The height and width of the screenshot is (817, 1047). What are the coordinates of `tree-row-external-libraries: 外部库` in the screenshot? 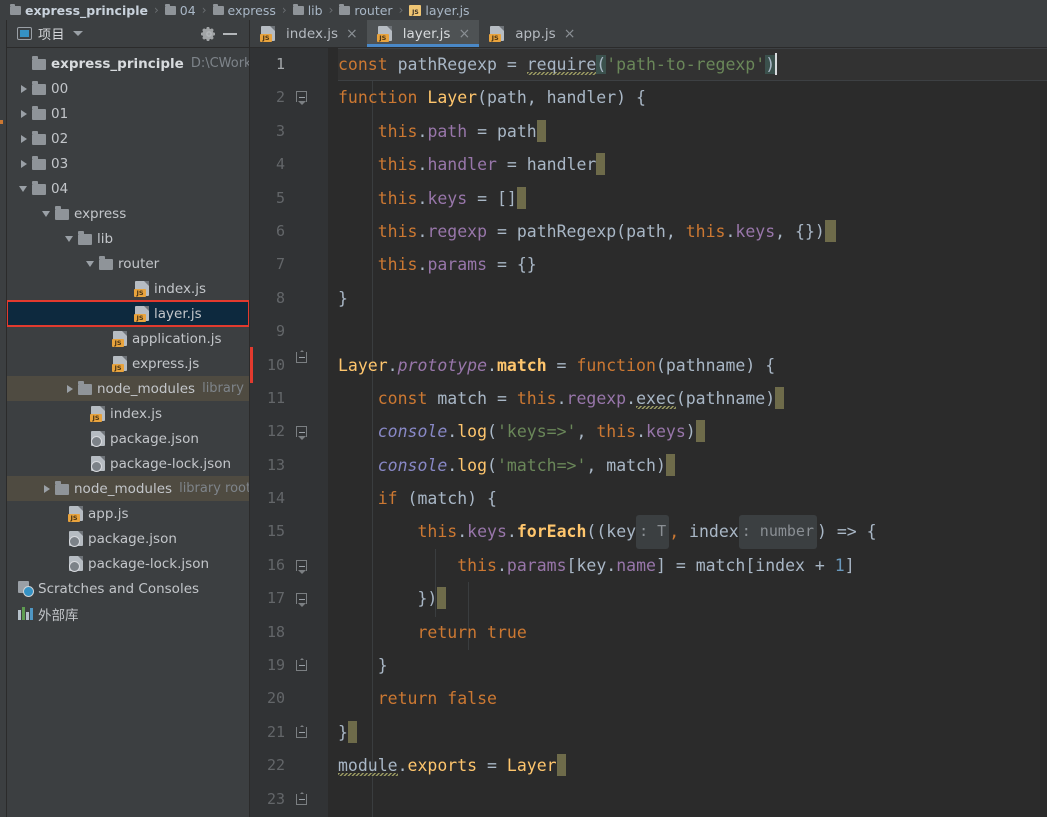 It's located at (128, 613).